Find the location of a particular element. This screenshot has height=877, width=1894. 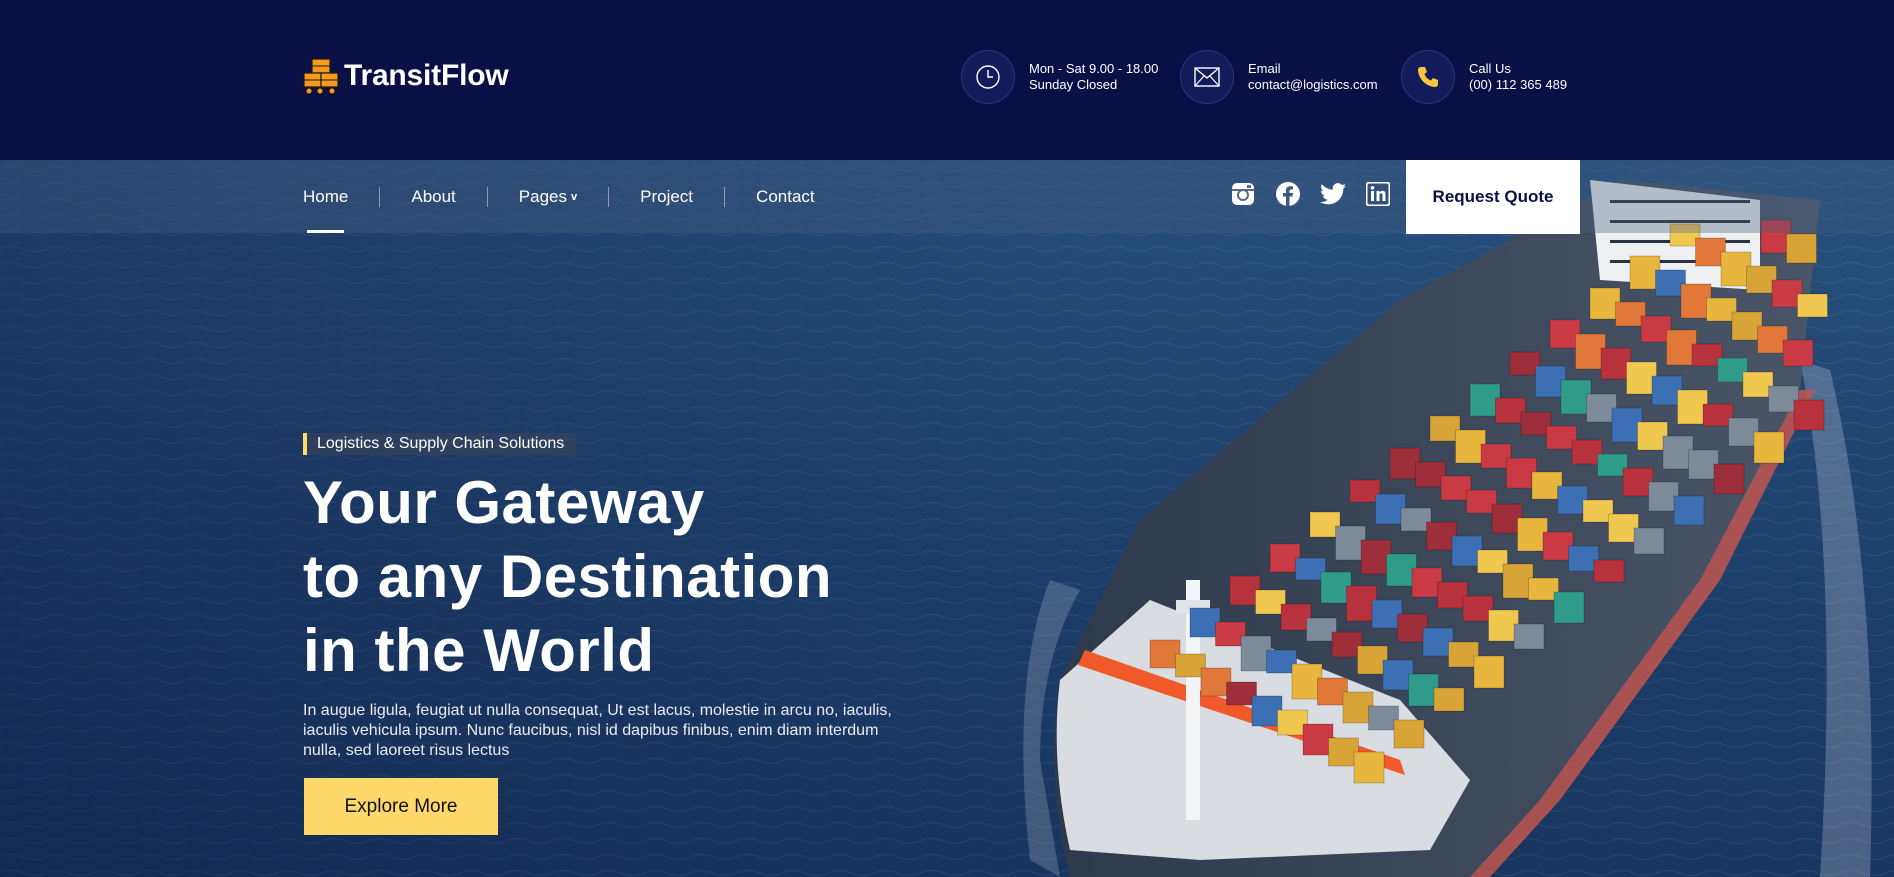

brand-logo: TransitFlow is located at coordinates (406, 76).